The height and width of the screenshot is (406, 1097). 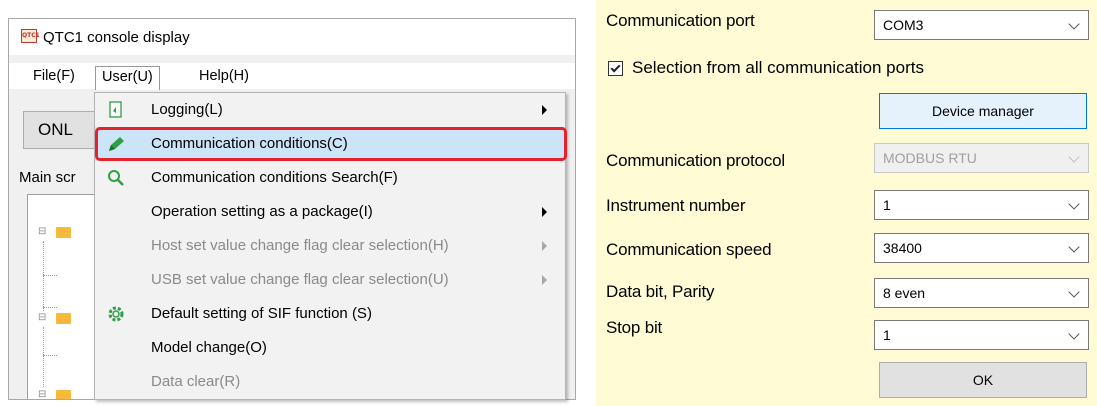 I want to click on logging-icon, so click(x=116, y=110).